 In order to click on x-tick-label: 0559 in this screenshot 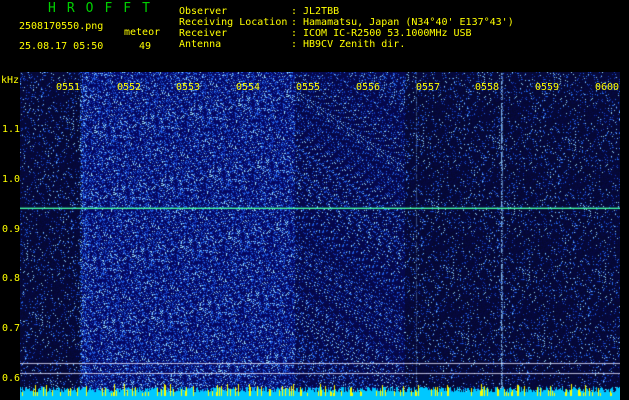, I will do `click(547, 87)`.